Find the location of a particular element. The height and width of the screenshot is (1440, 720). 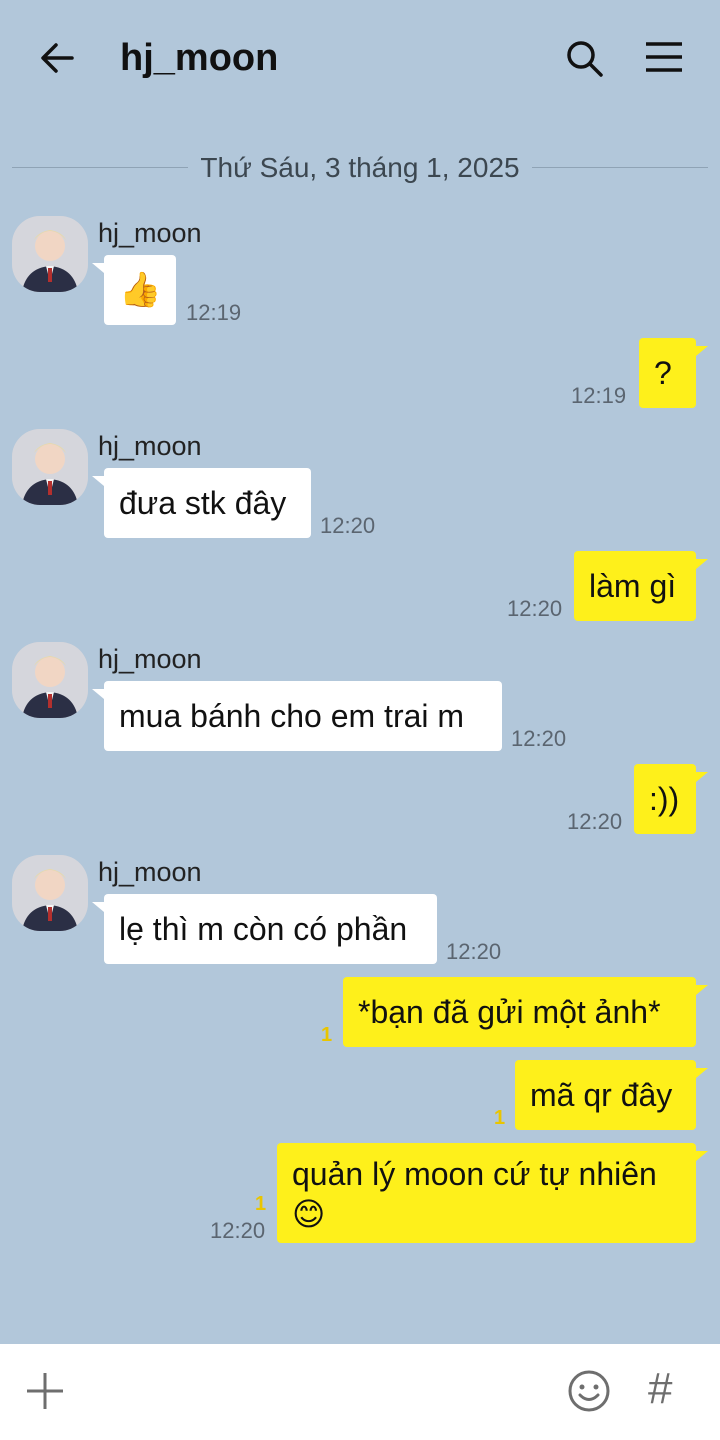

date-label: Thứ Sáu, 3 tháng 1, 2025 is located at coordinates (360, 167).